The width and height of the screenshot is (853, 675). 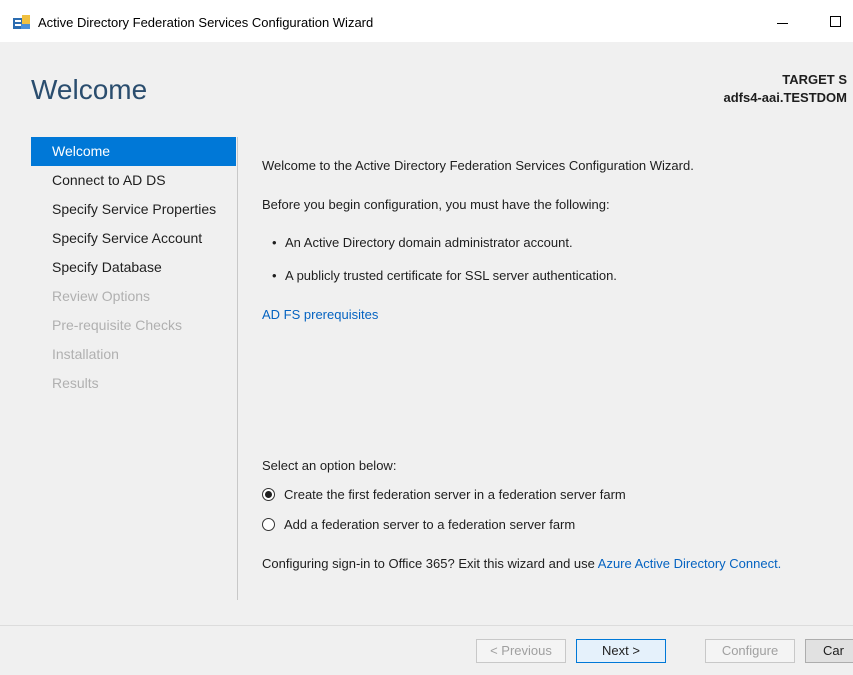 I want to click on nav-item-connect-ad-ds: Connect to AD DS, so click(x=133, y=180).